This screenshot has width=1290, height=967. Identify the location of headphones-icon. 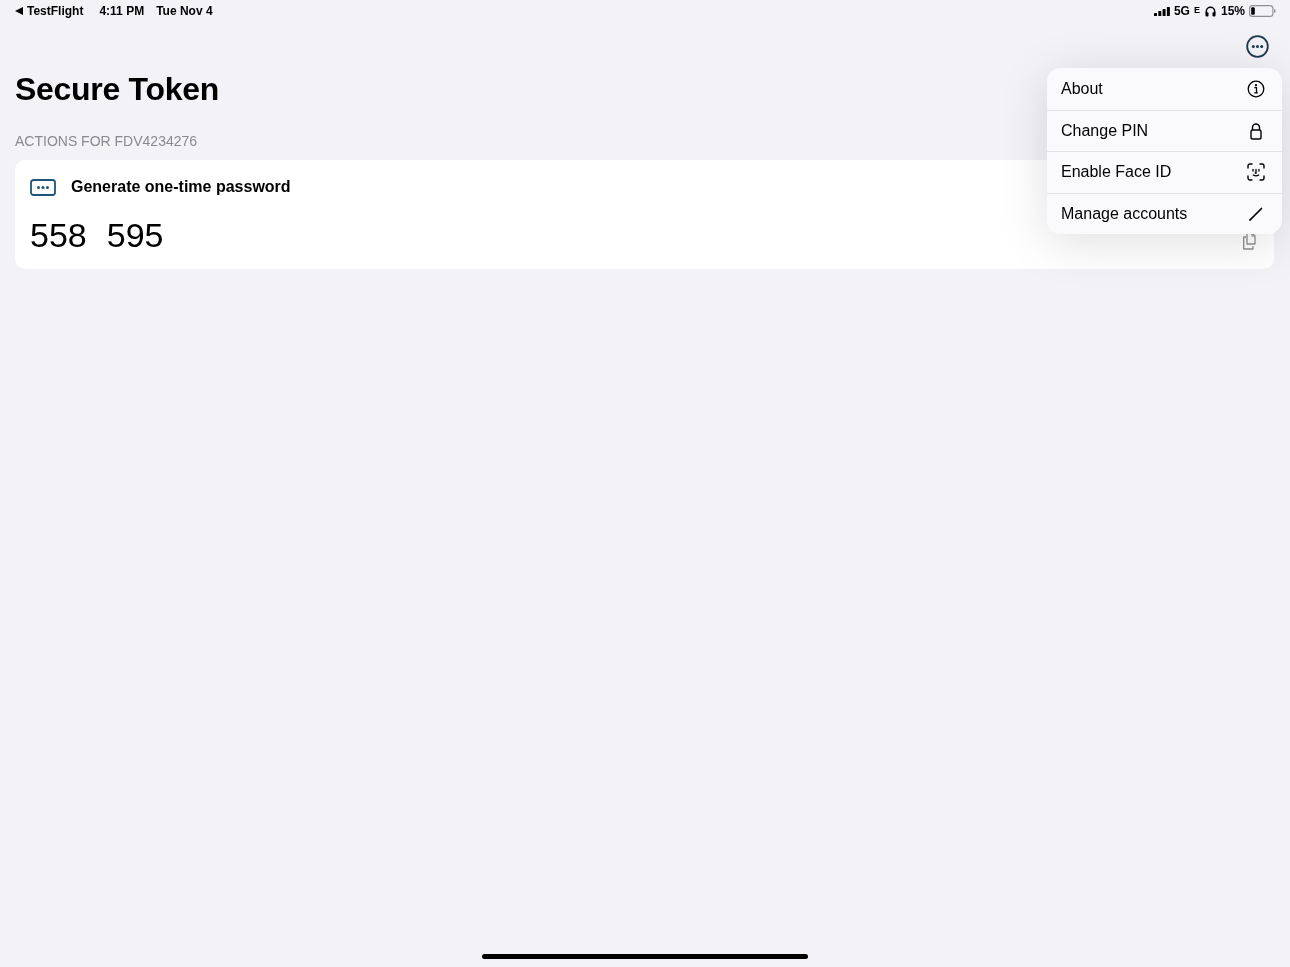
(1210, 11).